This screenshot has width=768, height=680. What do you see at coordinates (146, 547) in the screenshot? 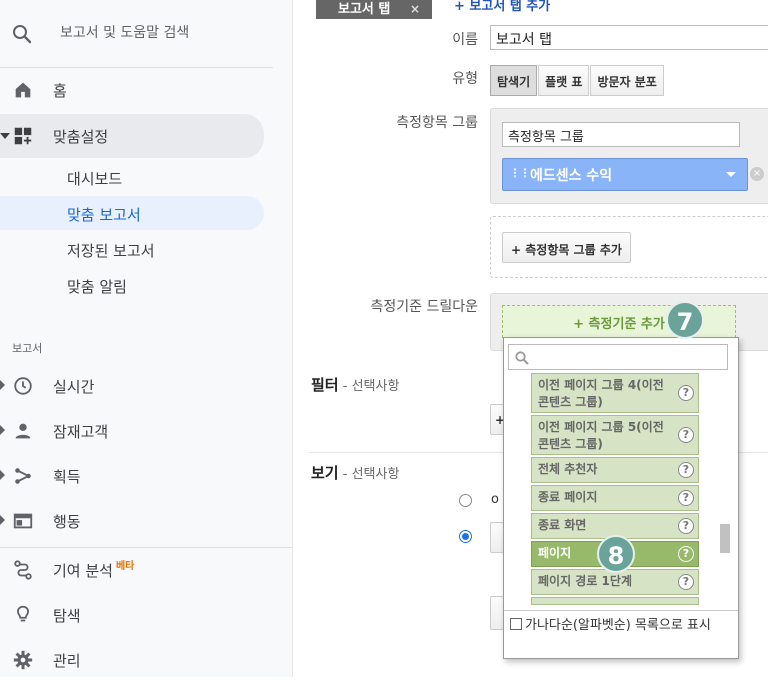
I see `divider` at bounding box center [146, 547].